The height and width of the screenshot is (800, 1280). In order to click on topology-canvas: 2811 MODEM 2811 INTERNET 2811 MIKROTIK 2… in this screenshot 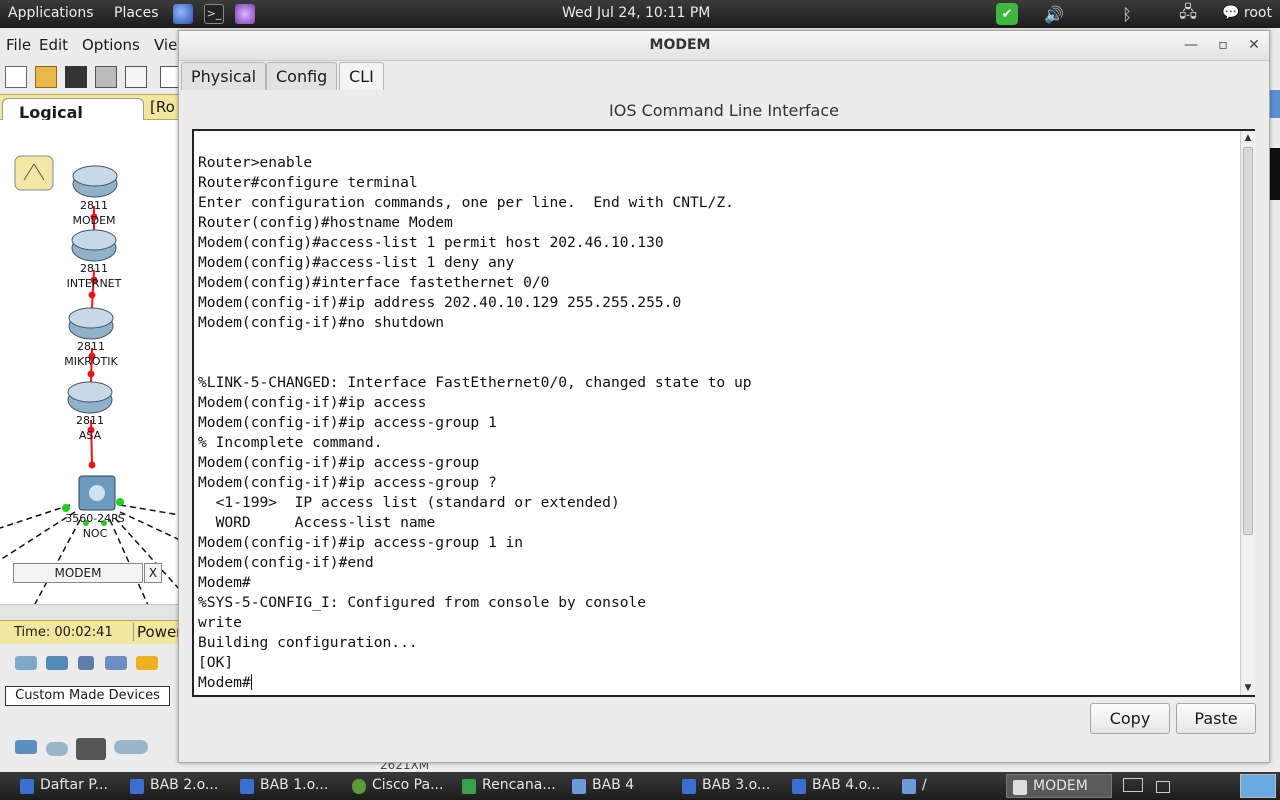, I will do `click(90, 393)`.